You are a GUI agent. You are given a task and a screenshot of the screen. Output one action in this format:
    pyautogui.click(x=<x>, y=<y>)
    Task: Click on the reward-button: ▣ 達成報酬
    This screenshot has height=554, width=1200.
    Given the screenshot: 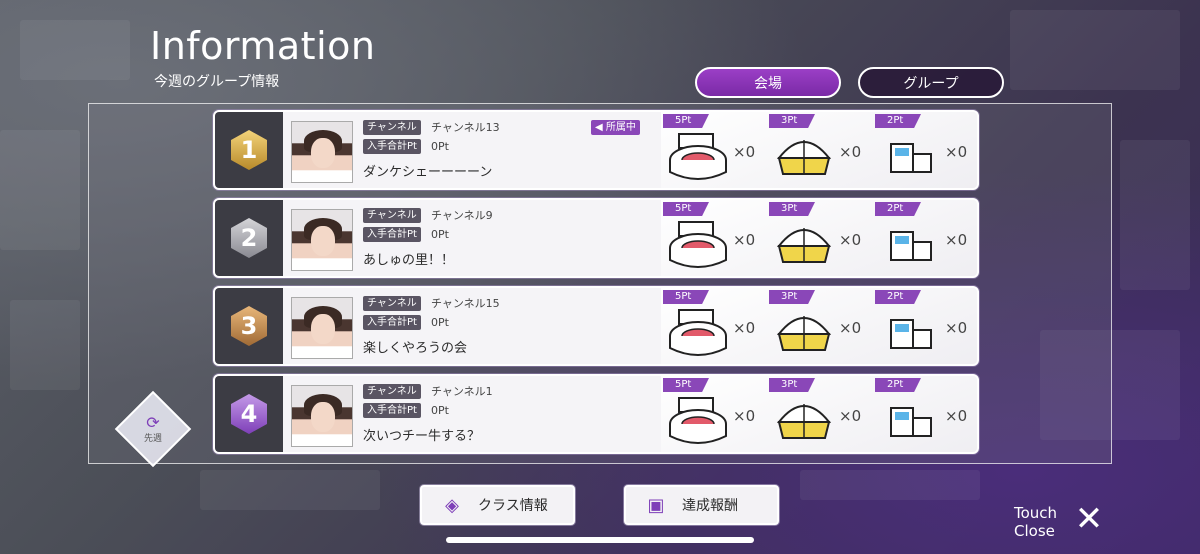 What is the action you would take?
    pyautogui.click(x=701, y=505)
    